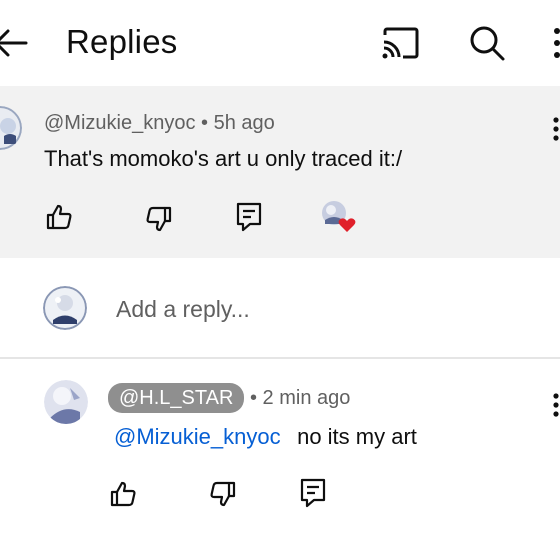 The height and width of the screenshot is (560, 560). Describe the element at coordinates (176, 398) in the screenshot. I see `author-handle-badge: @H.L_STAR` at that location.